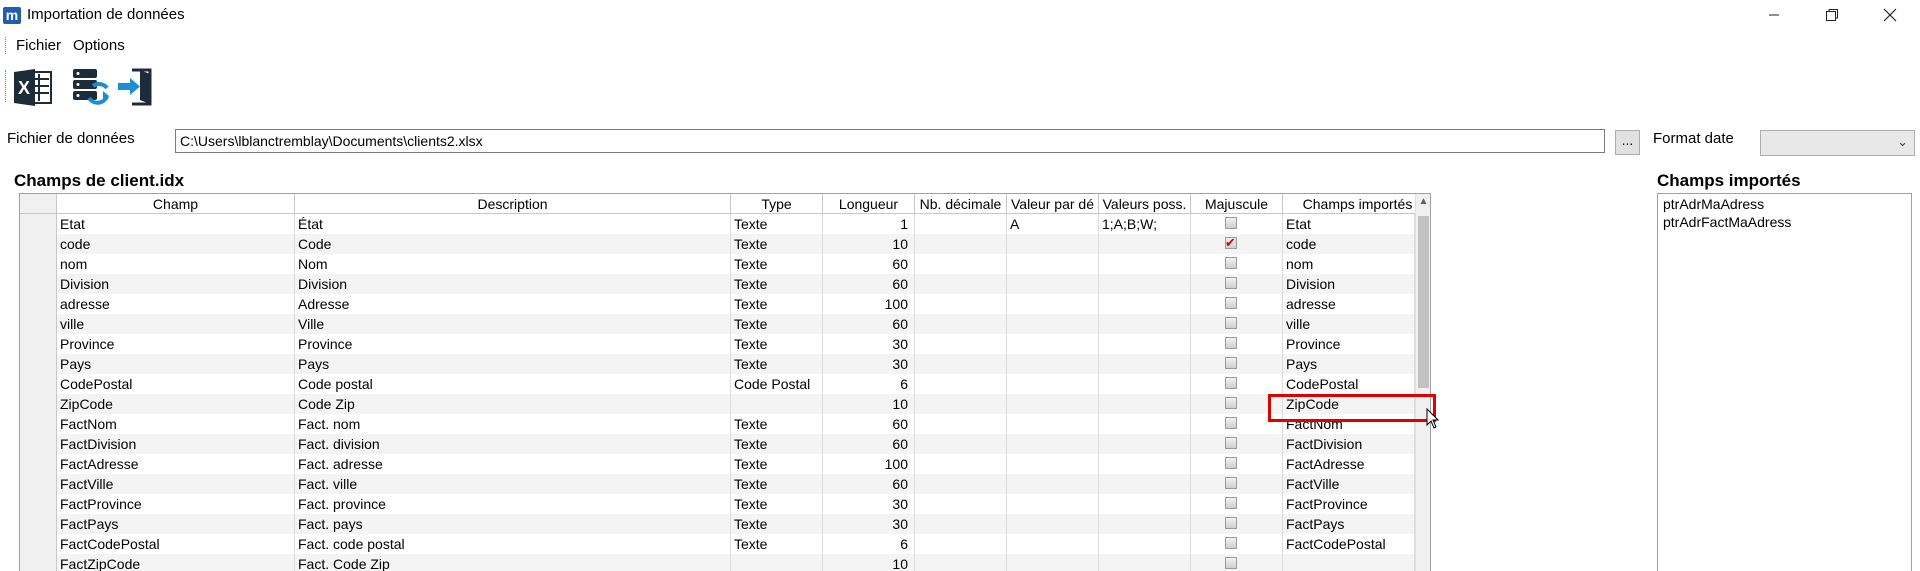 The height and width of the screenshot is (571, 1920). Describe the element at coordinates (176, 284) in the screenshot. I see `cell-champ: Division` at that location.